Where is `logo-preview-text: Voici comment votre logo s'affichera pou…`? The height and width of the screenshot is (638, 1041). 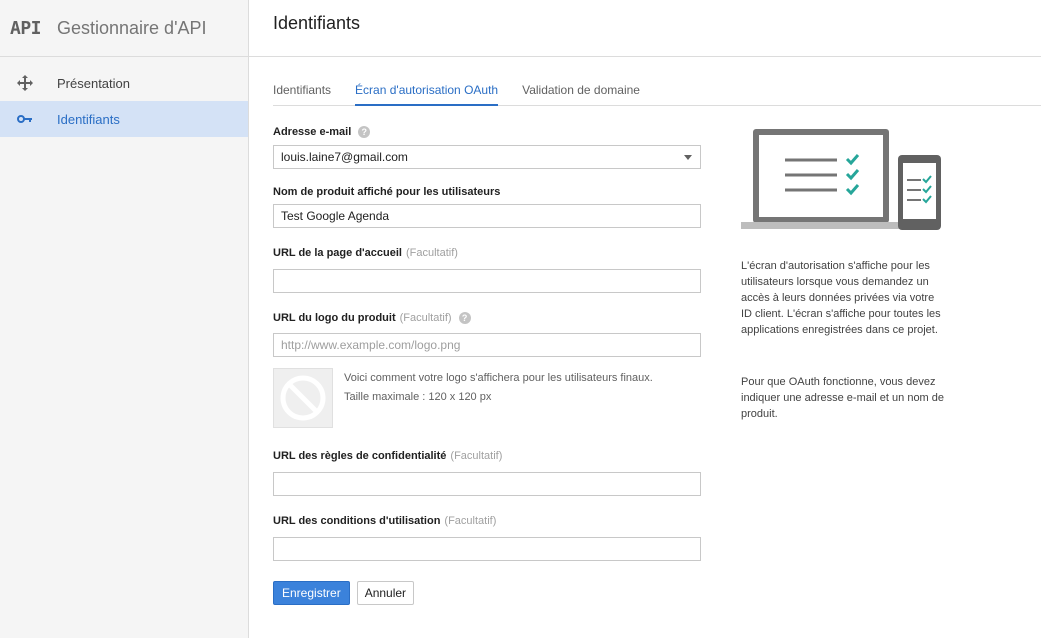
logo-preview-text: Voici comment votre logo s'affichera pou… is located at coordinates (498, 398).